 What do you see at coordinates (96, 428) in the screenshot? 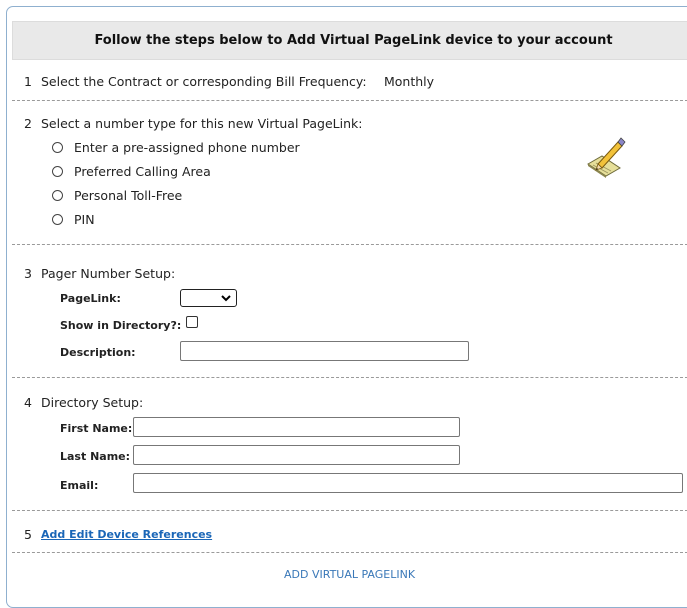
I see `first-name-label: First Name:` at bounding box center [96, 428].